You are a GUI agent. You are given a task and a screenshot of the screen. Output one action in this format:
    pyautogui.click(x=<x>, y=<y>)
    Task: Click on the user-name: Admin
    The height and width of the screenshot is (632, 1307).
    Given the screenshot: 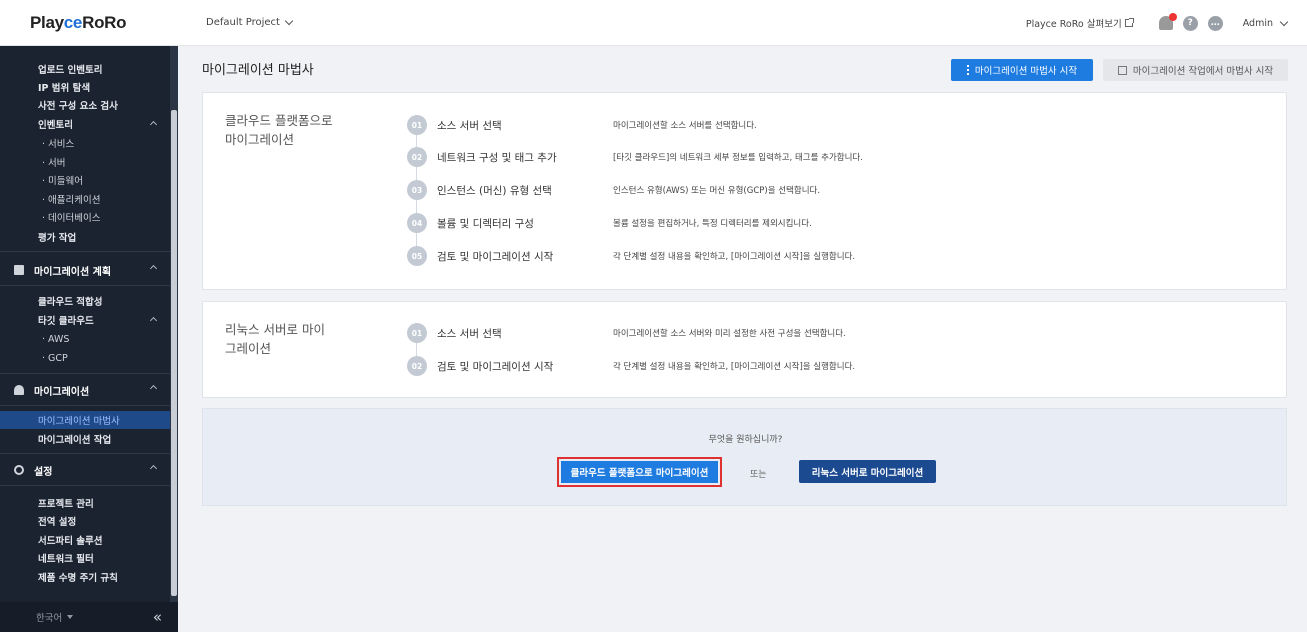 What is the action you would take?
    pyautogui.click(x=1257, y=23)
    